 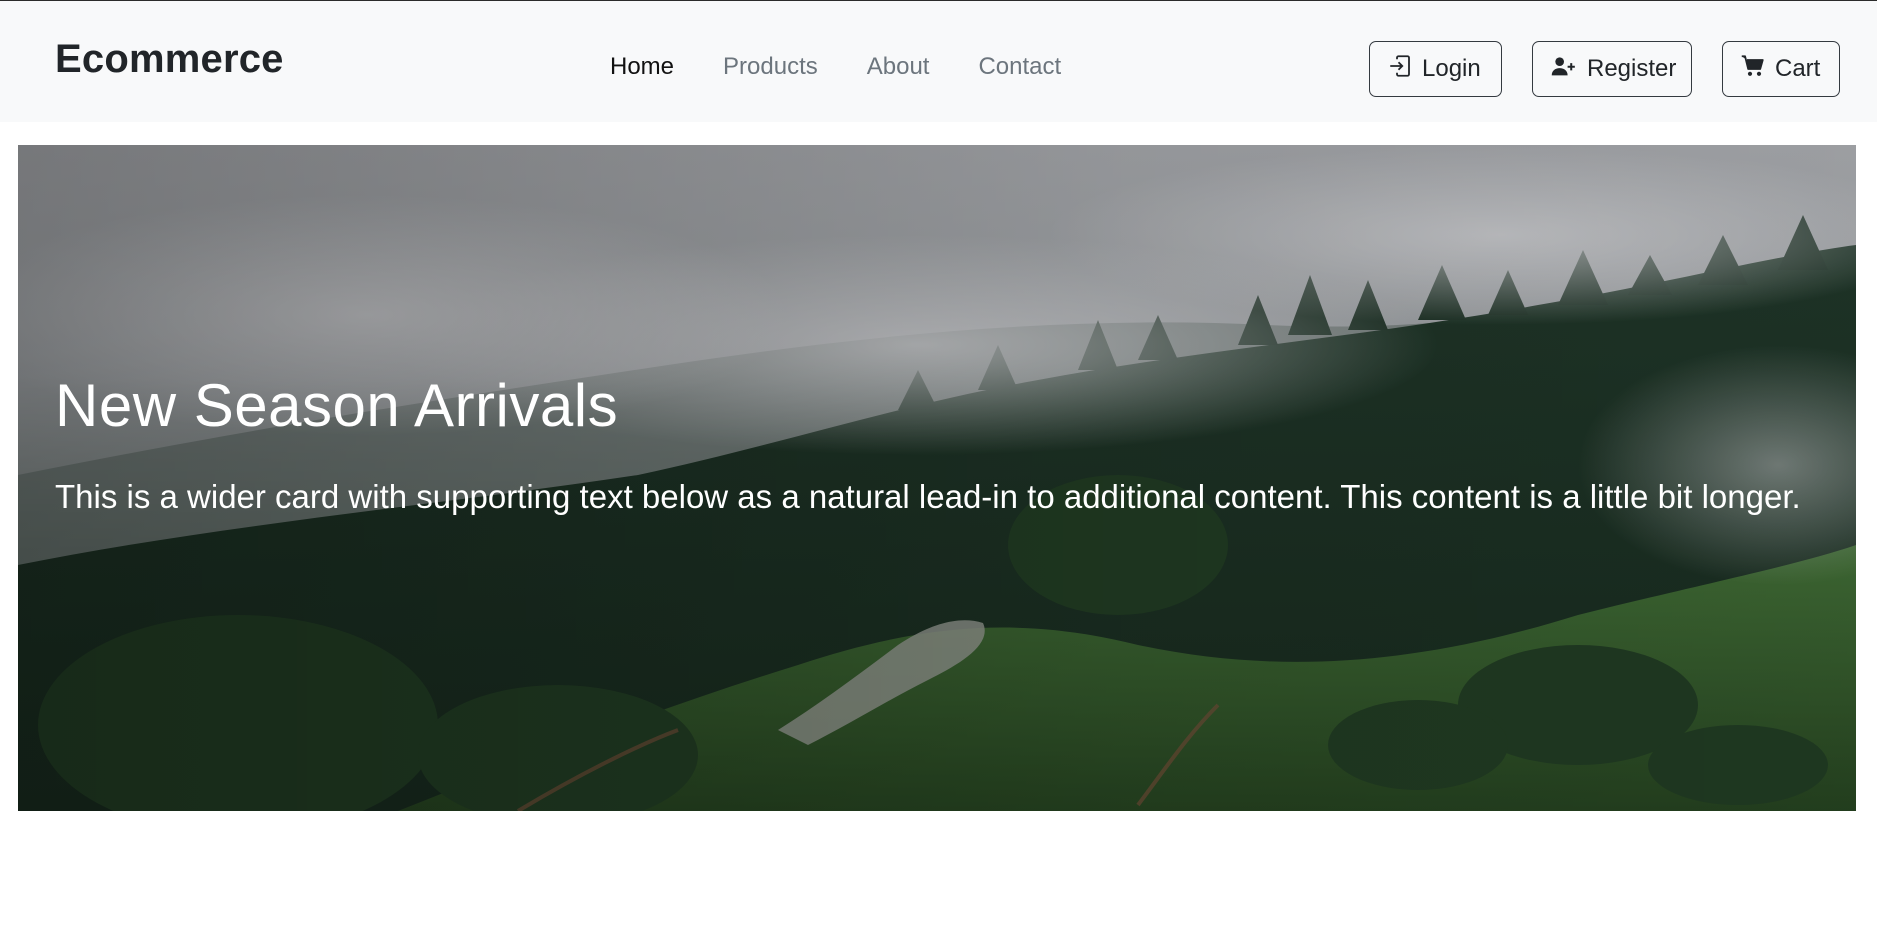 I want to click on nav-link-products: Products, so click(x=770, y=67).